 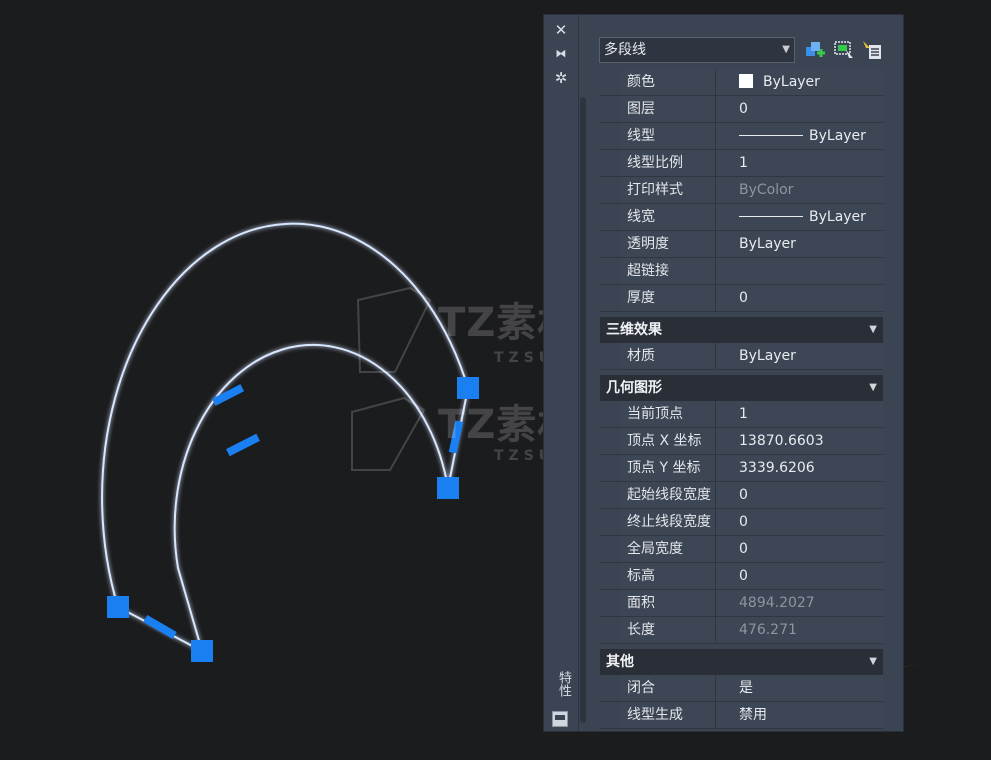 I want to click on property-label: 线型生成, so click(x=668, y=715).